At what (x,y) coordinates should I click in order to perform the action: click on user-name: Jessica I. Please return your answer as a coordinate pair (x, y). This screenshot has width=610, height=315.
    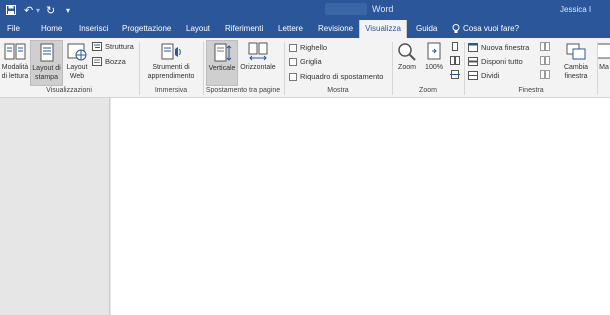
    Looking at the image, I should click on (575, 9).